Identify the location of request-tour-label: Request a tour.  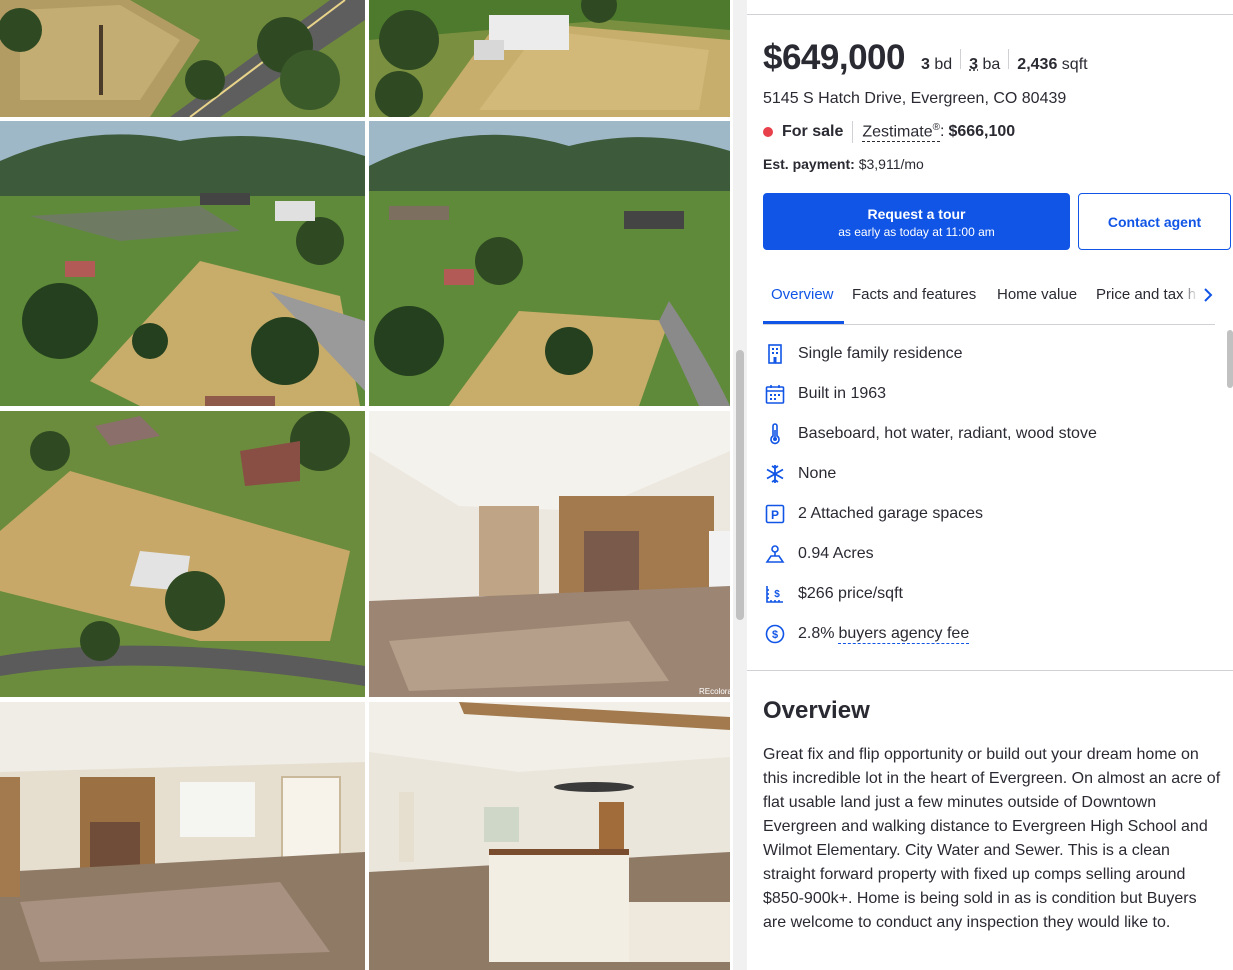
(916, 214).